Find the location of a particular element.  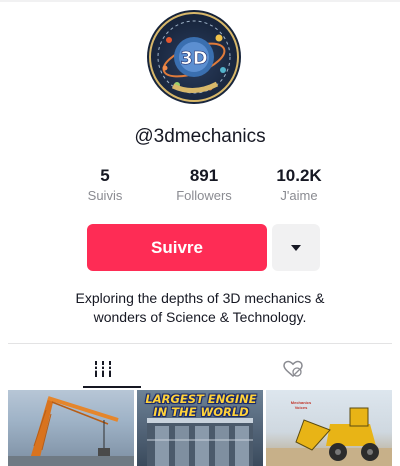

video-title-line-2: IN THE WORLD is located at coordinates (201, 412).